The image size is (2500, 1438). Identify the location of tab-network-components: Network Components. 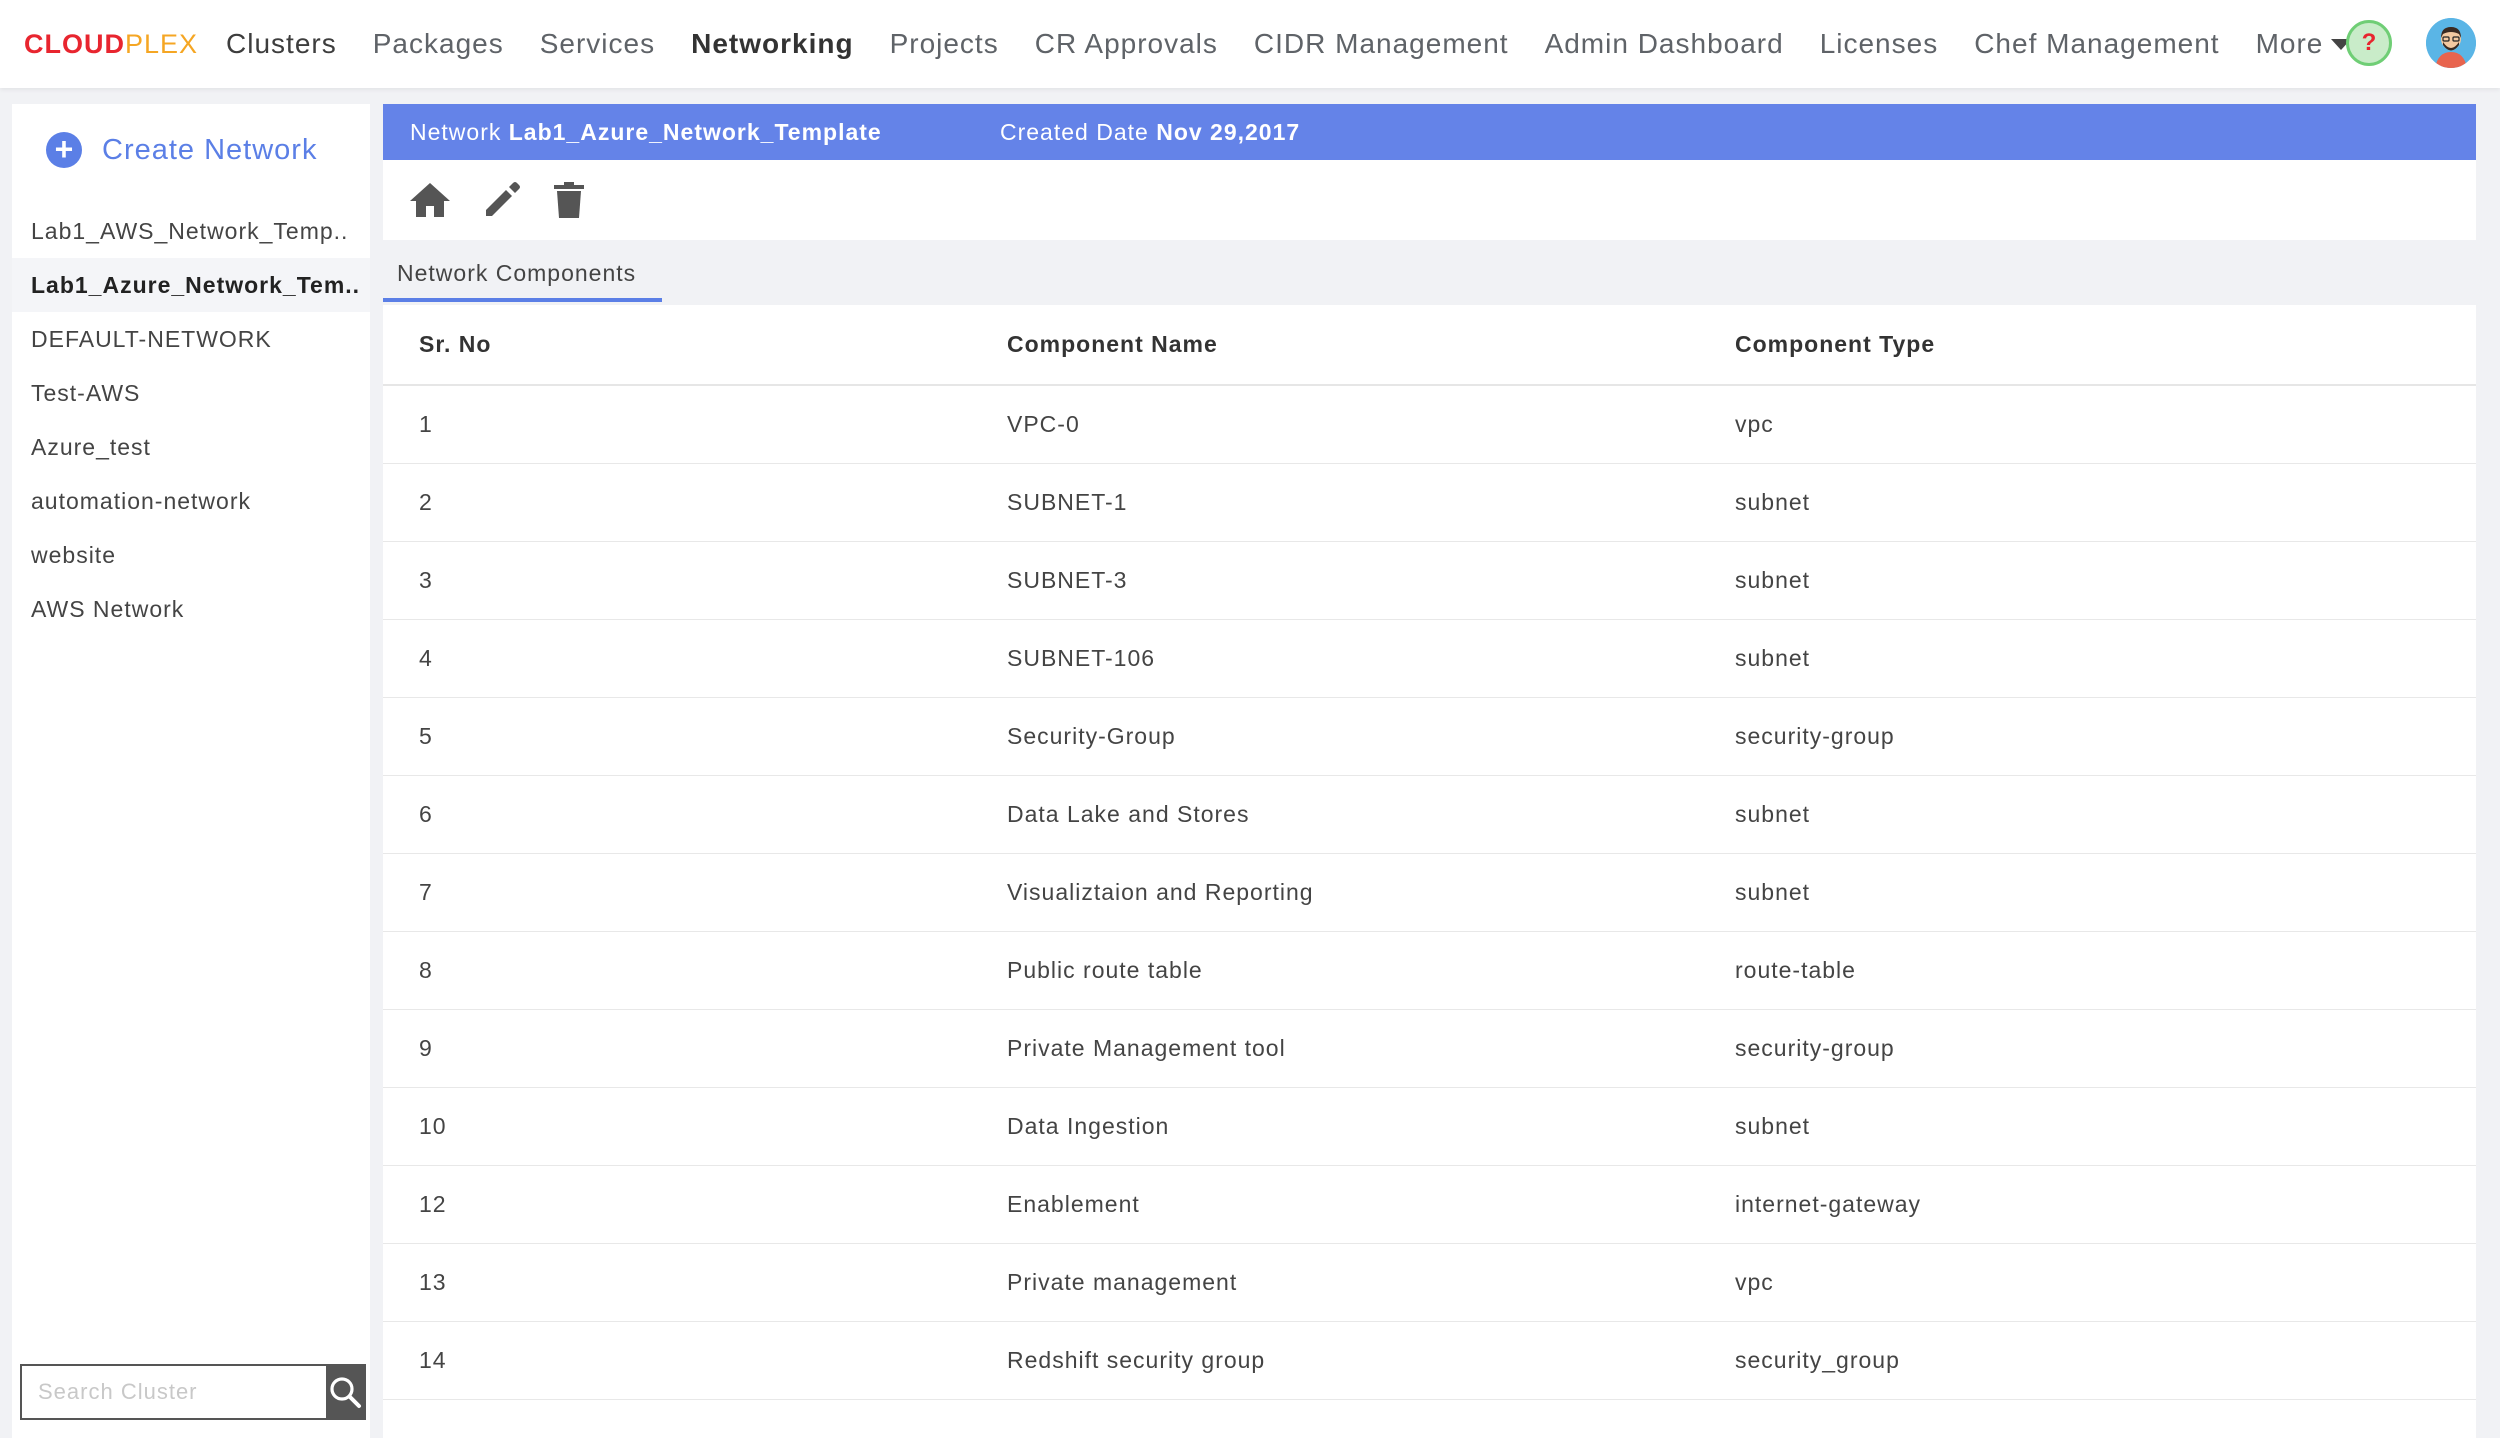
(523, 275).